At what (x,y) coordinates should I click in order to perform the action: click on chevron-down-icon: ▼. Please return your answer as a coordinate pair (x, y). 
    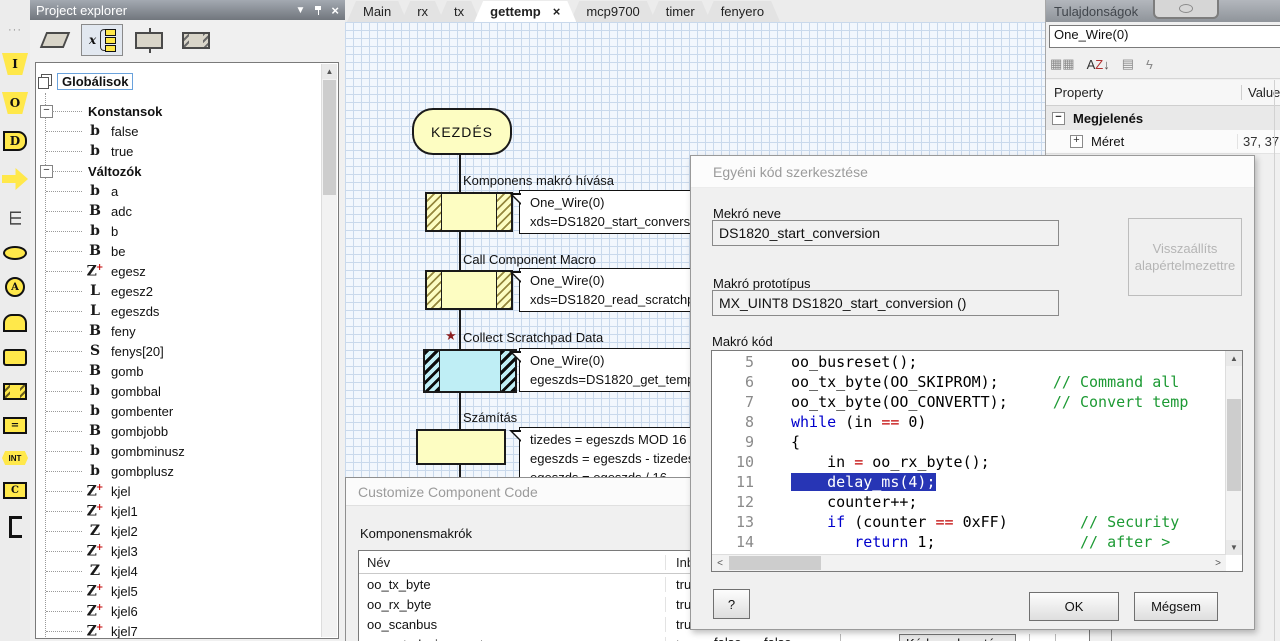
    Looking at the image, I should click on (301, 10).